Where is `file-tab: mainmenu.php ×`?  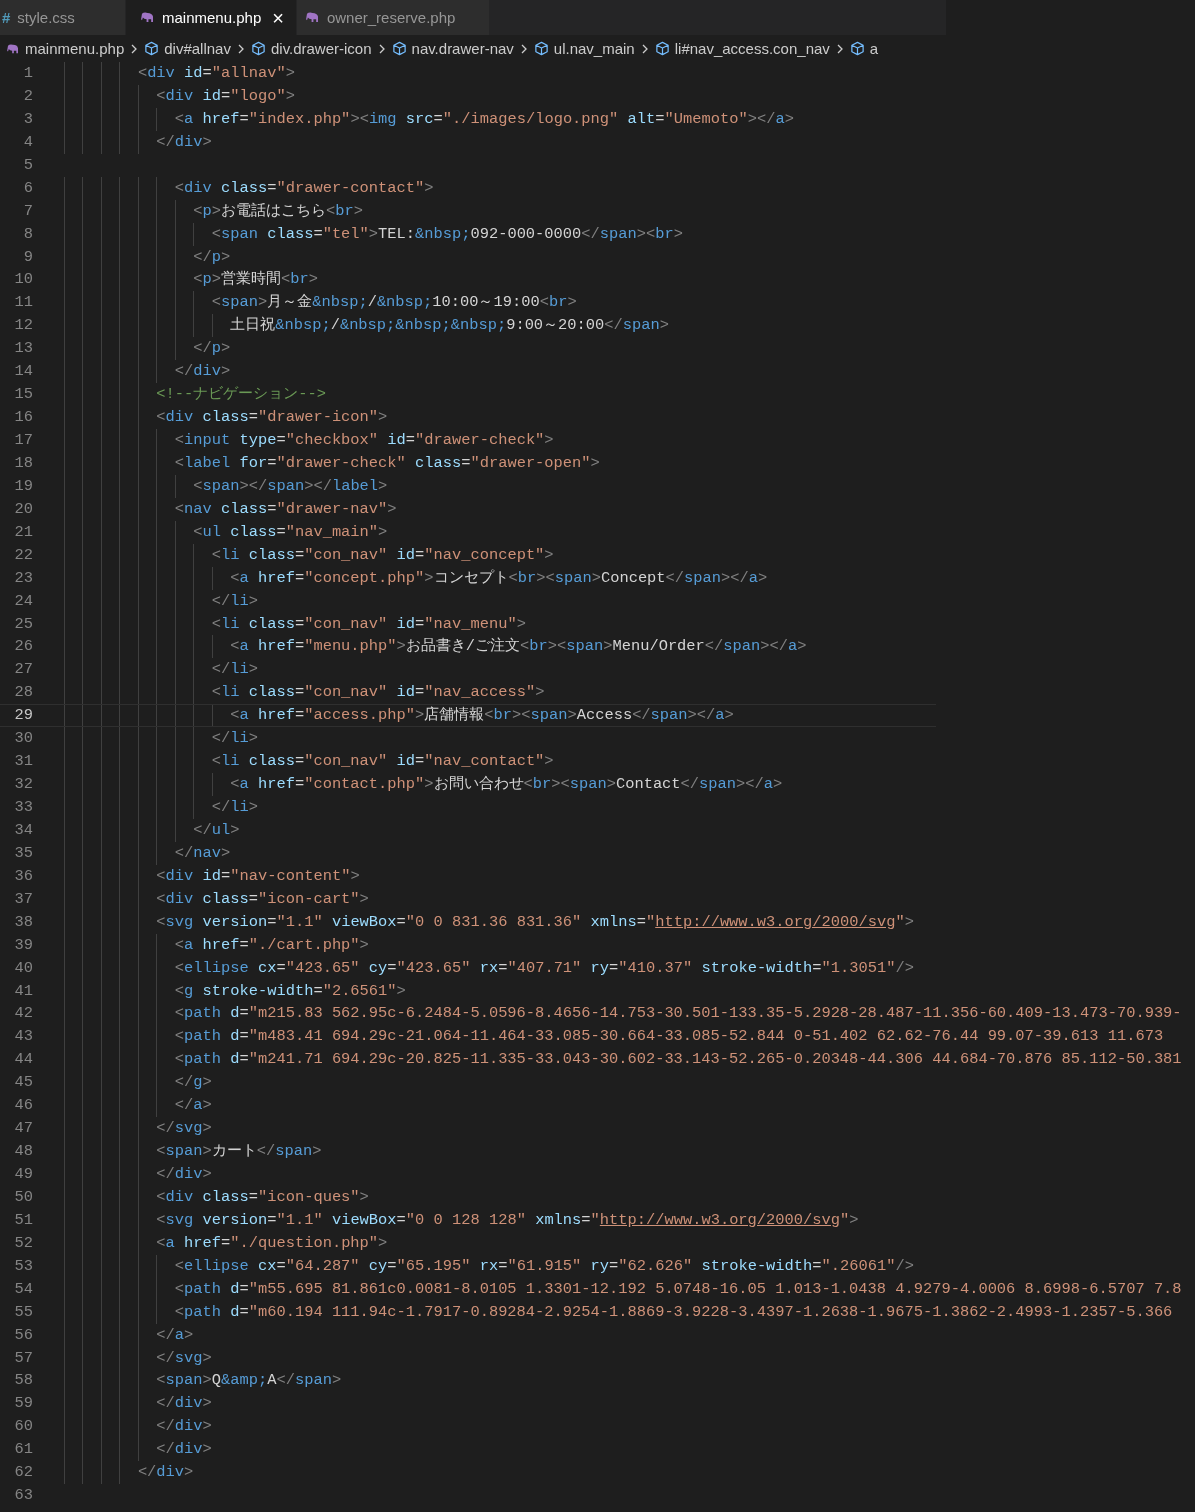 file-tab: mainmenu.php × is located at coordinates (211, 17).